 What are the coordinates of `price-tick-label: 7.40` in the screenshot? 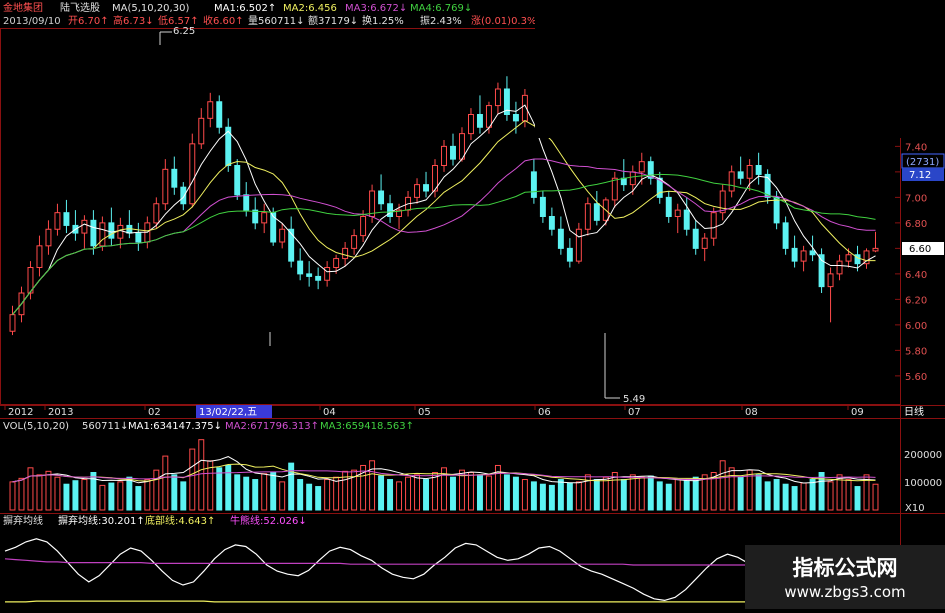 It's located at (916, 147).